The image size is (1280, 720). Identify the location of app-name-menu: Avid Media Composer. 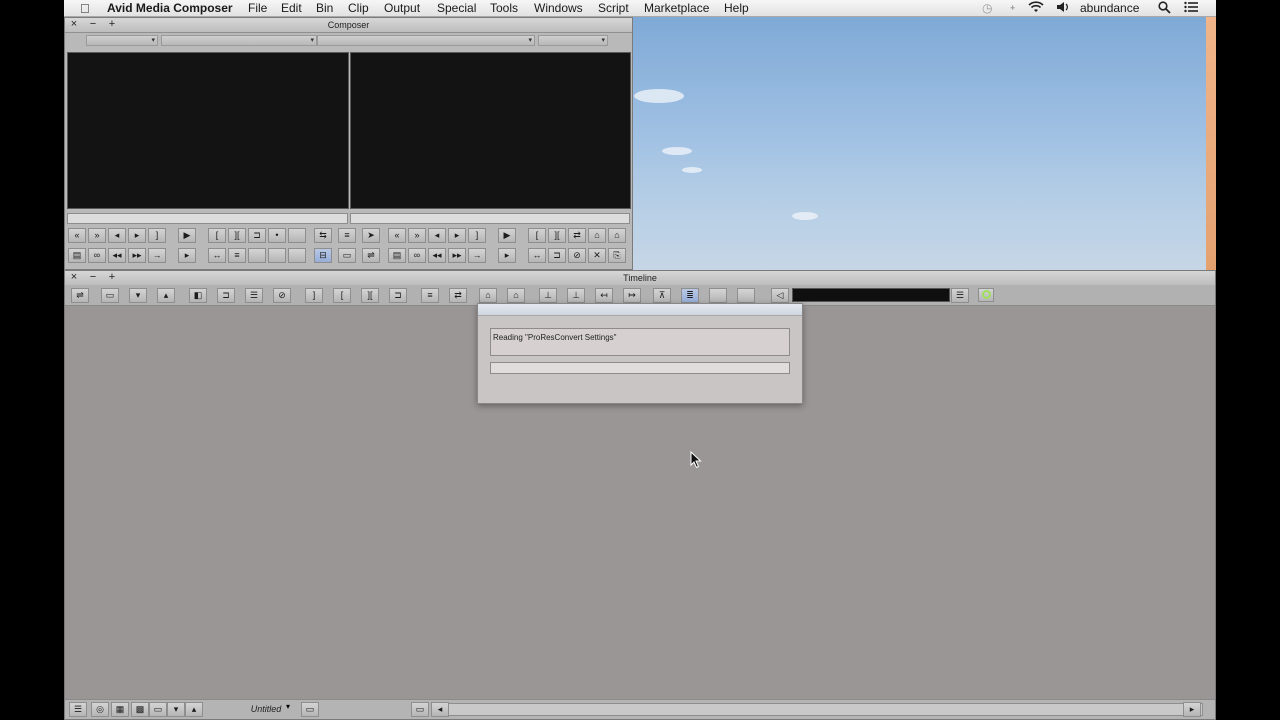
(170, 8).